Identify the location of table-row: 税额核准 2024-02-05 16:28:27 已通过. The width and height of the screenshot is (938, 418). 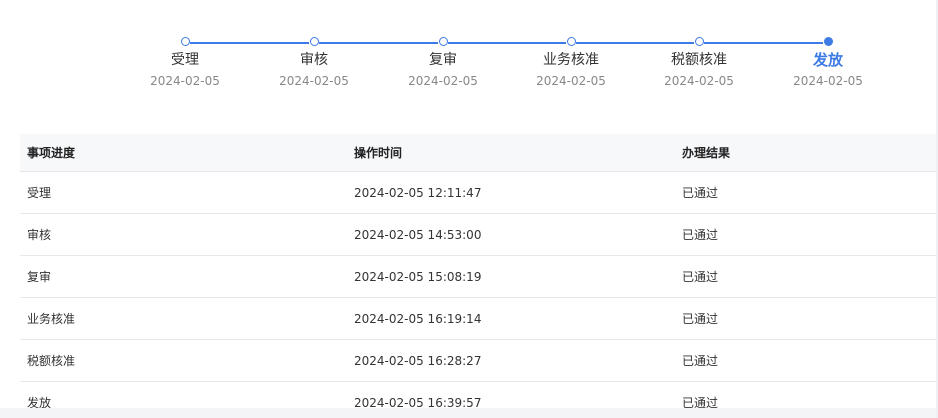
(479, 361).